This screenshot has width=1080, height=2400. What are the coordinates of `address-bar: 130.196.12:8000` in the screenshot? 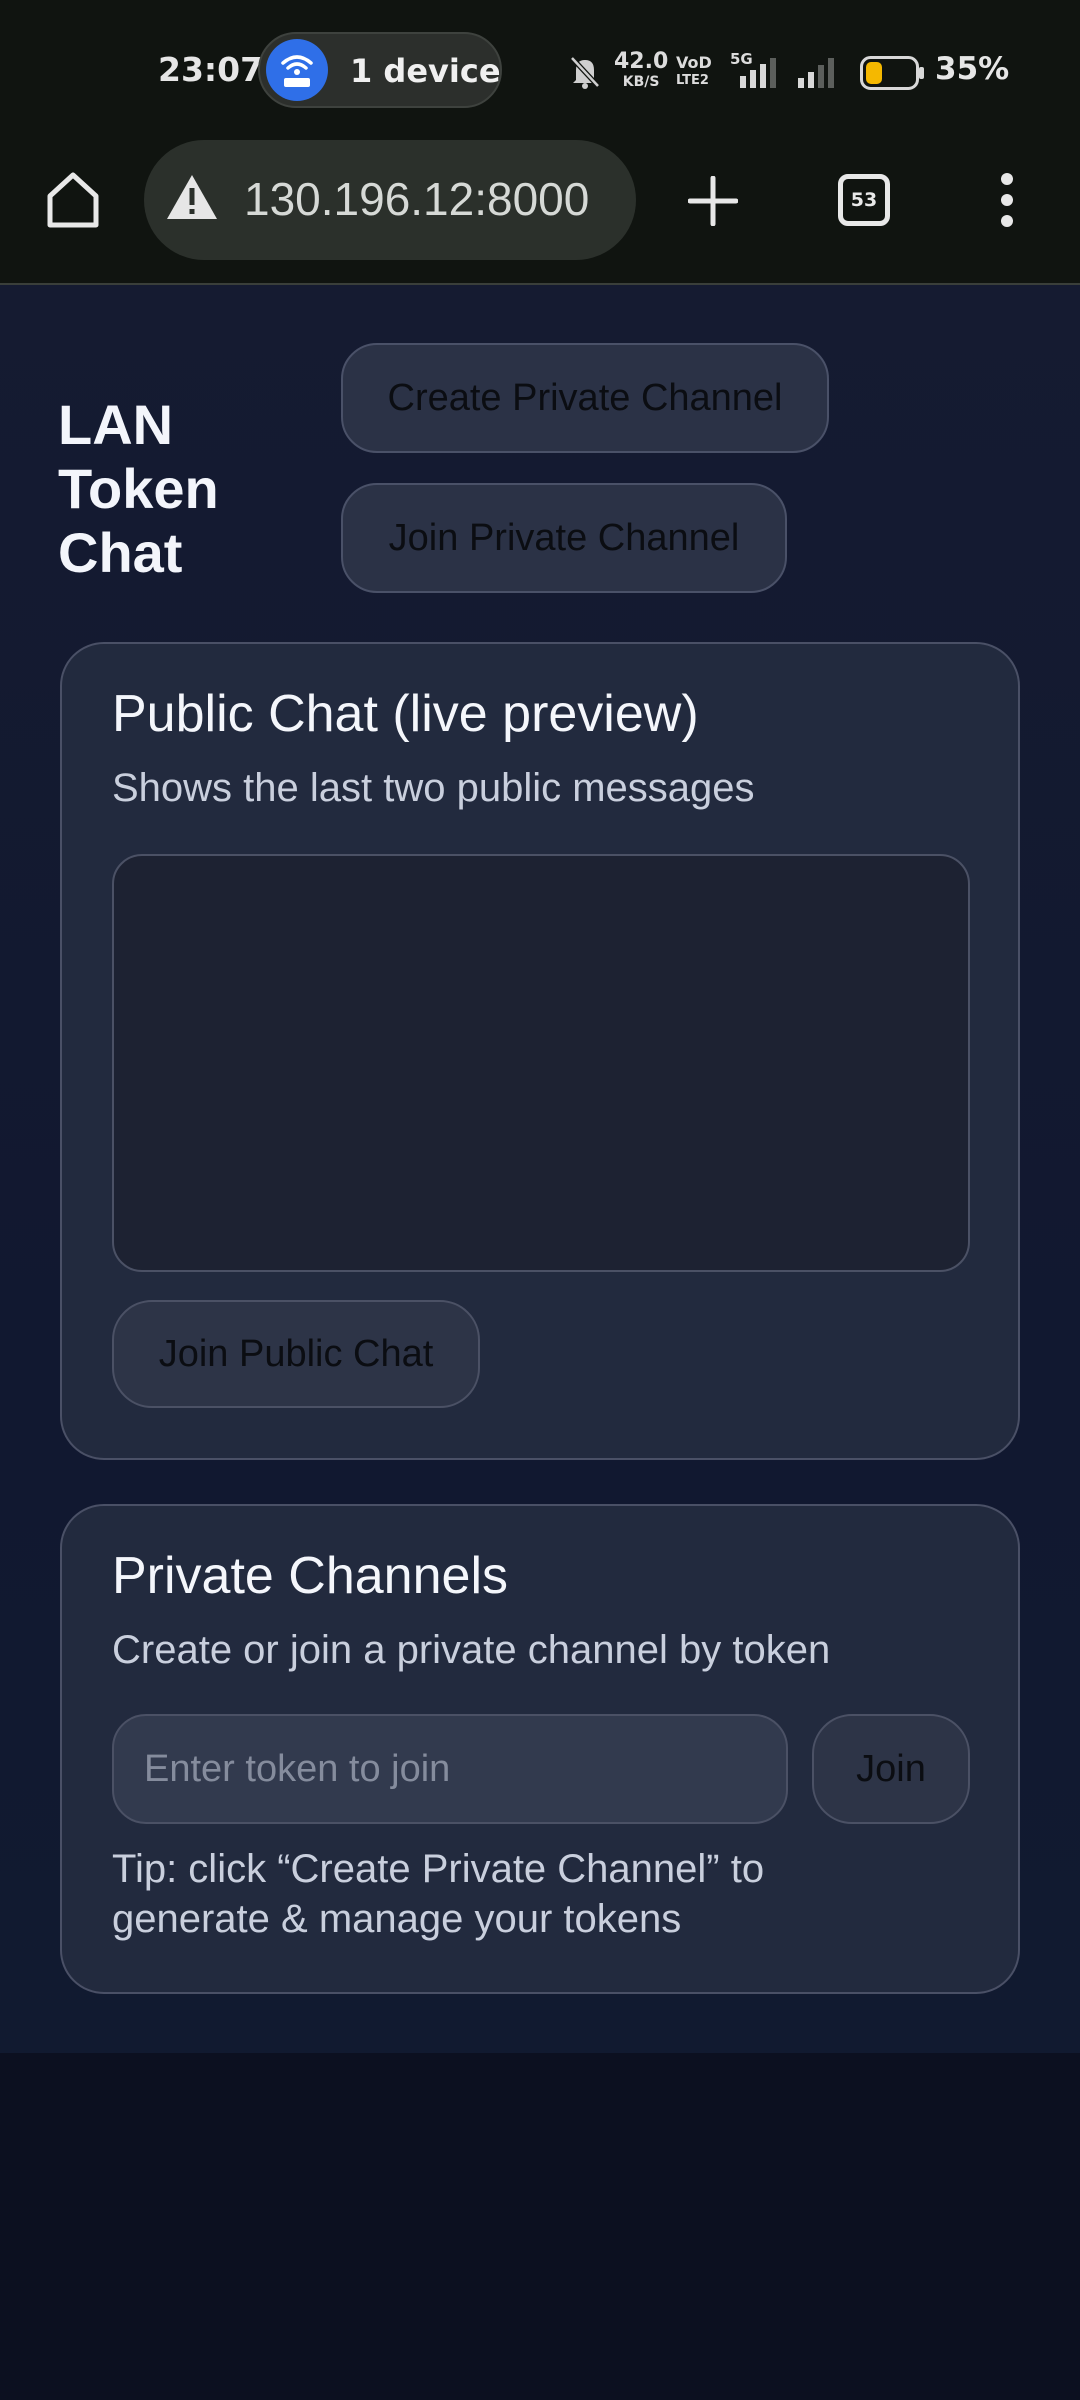 It's located at (390, 200).